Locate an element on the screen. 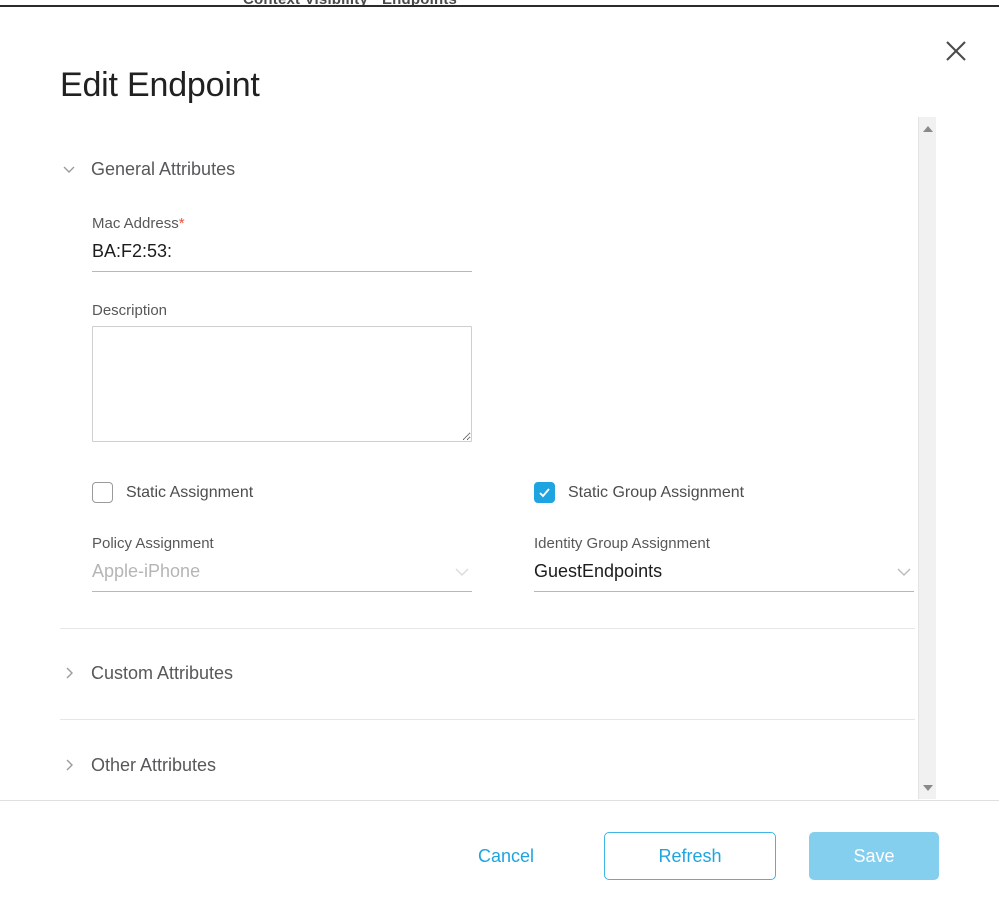  description-textarea is located at coordinates (282, 384).